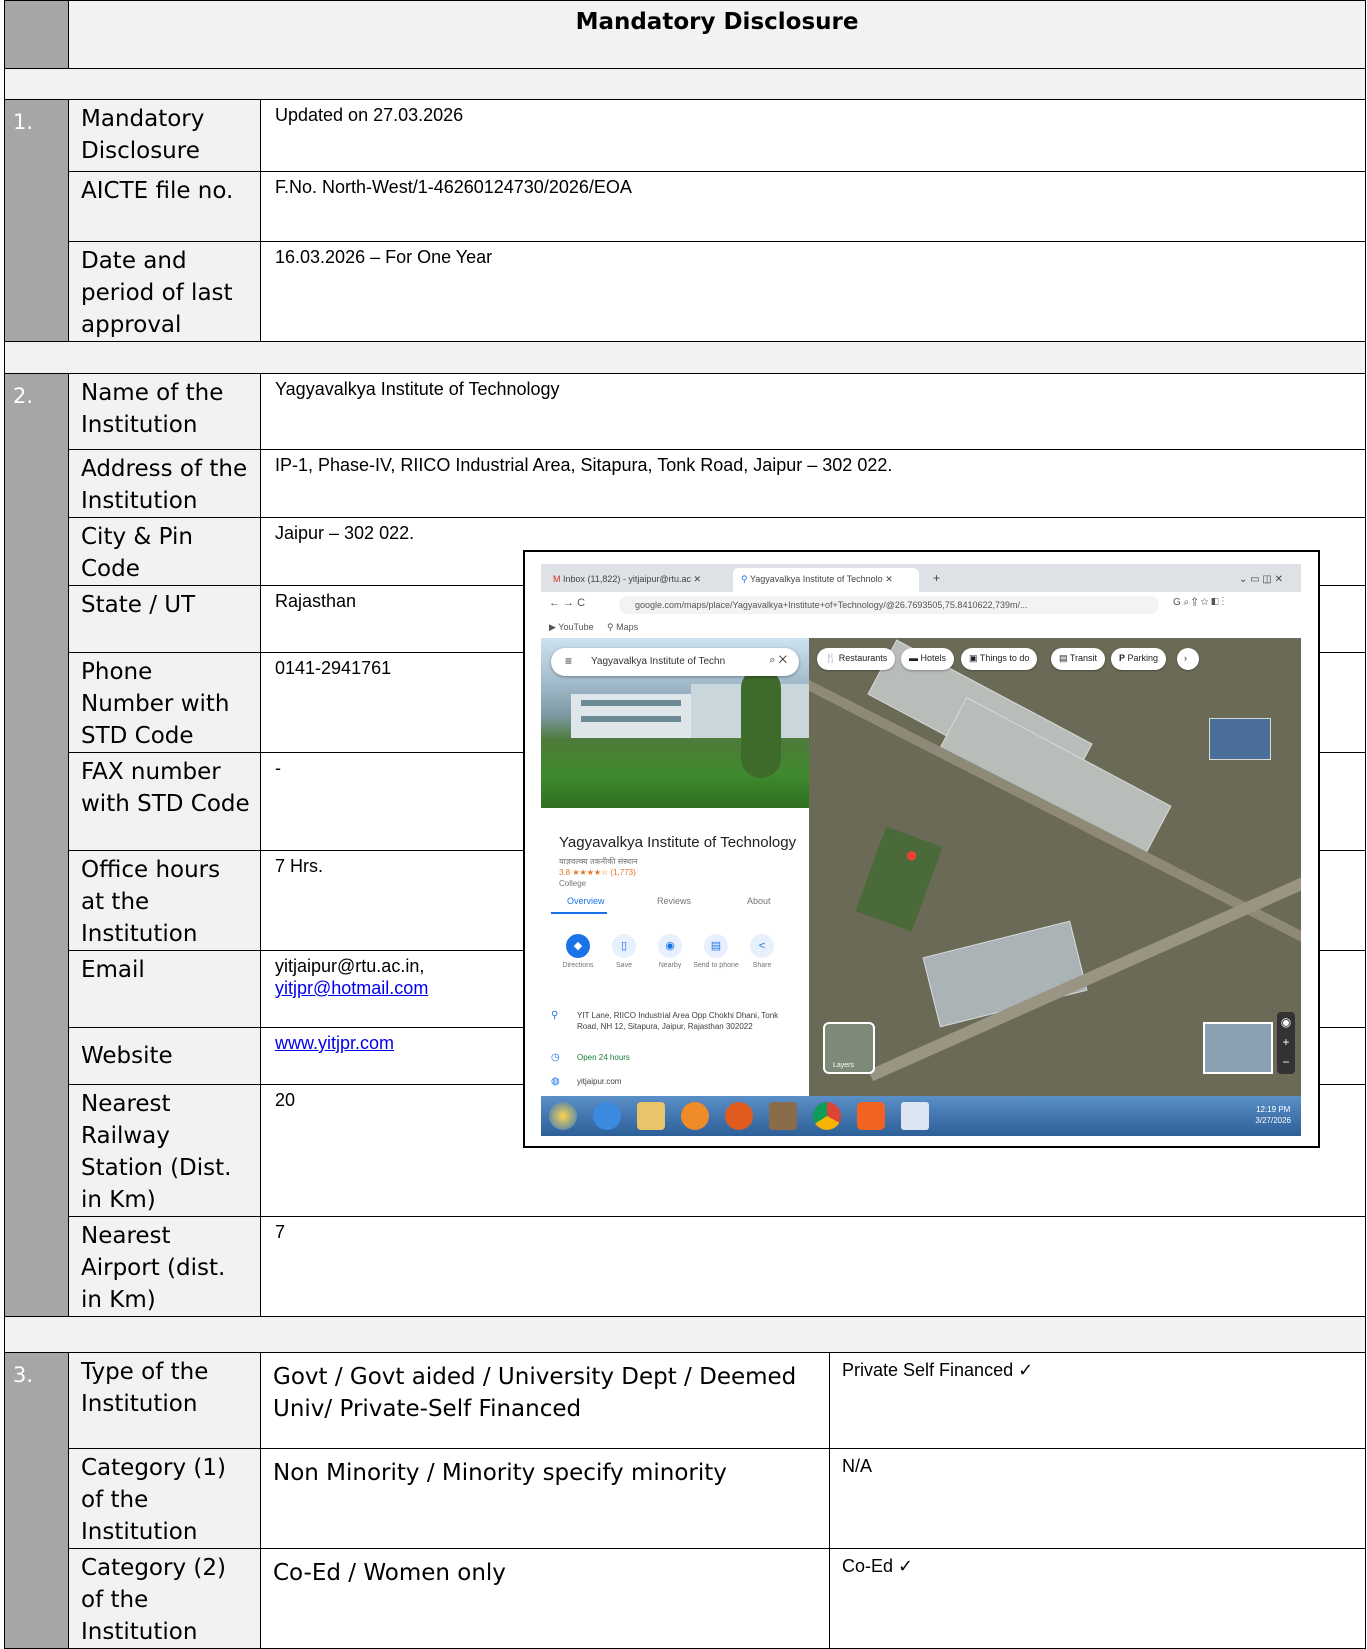  Describe the element at coordinates (36, 34) in the screenshot. I see `header-number-cell` at that location.